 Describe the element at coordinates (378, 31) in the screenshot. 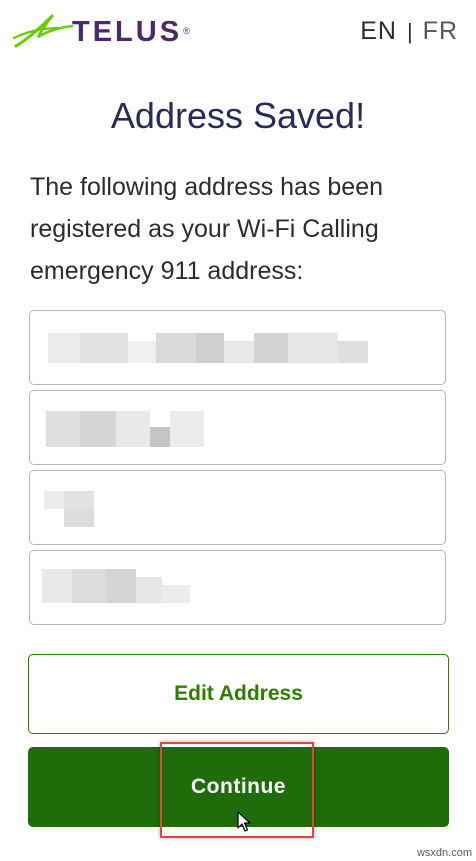

I see `language-en-link: EN` at that location.